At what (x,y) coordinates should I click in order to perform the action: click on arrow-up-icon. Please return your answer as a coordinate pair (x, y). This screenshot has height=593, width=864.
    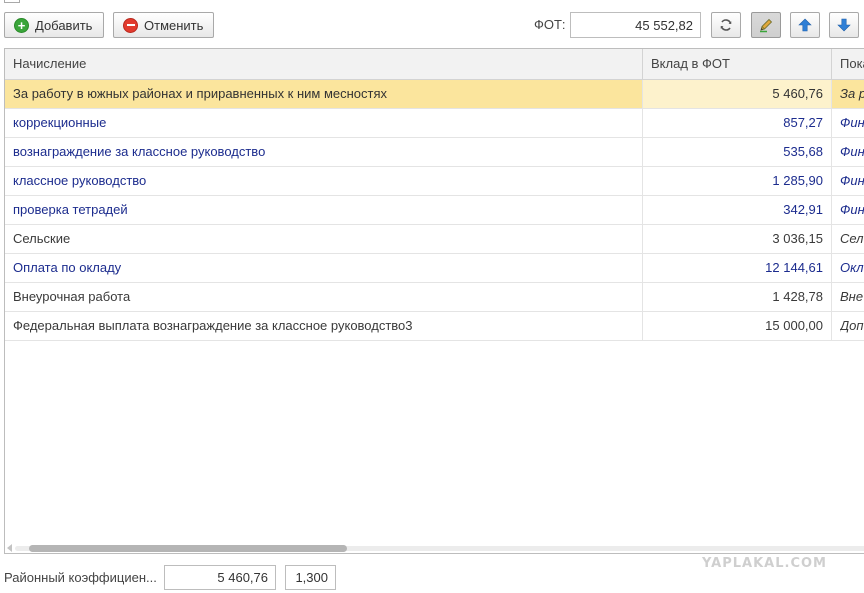
    Looking at the image, I should click on (805, 25).